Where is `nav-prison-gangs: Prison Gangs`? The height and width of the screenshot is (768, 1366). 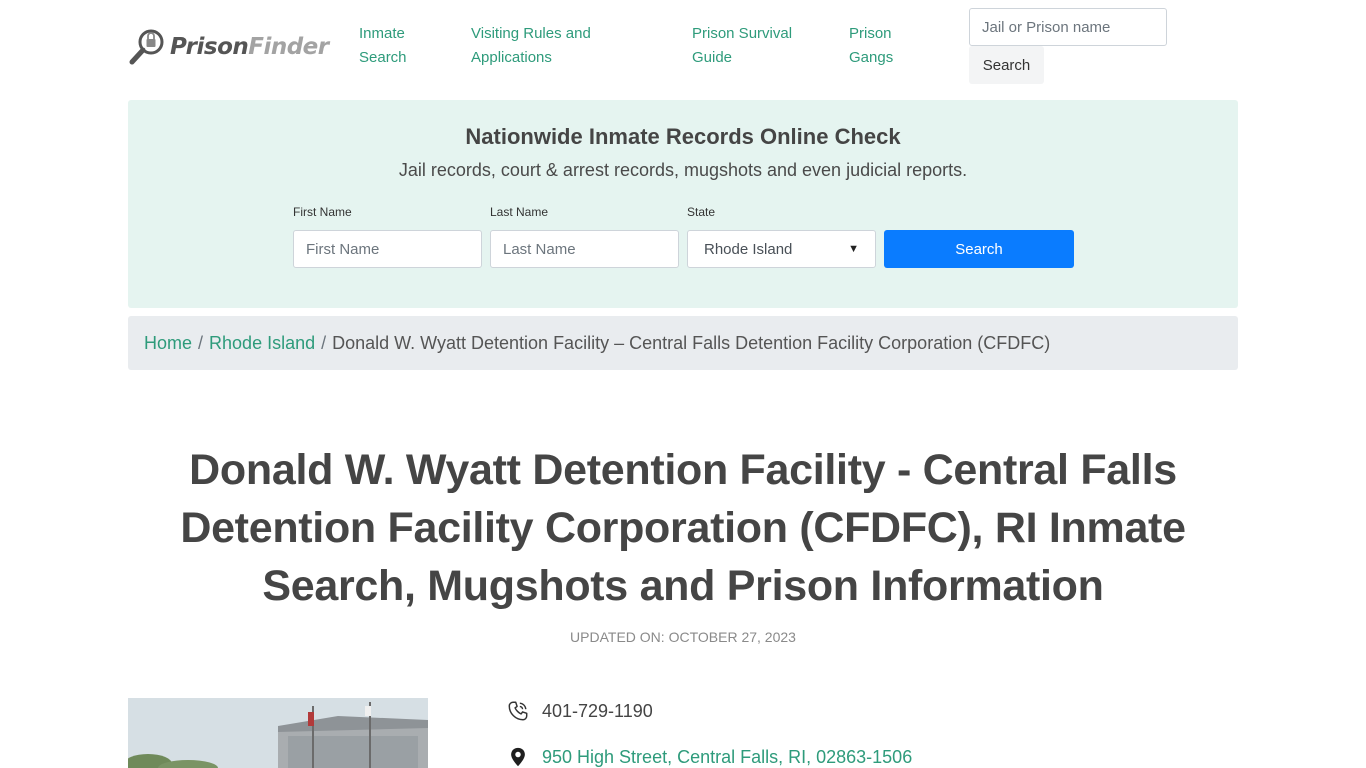
nav-prison-gangs: Prison Gangs is located at coordinates (889, 46).